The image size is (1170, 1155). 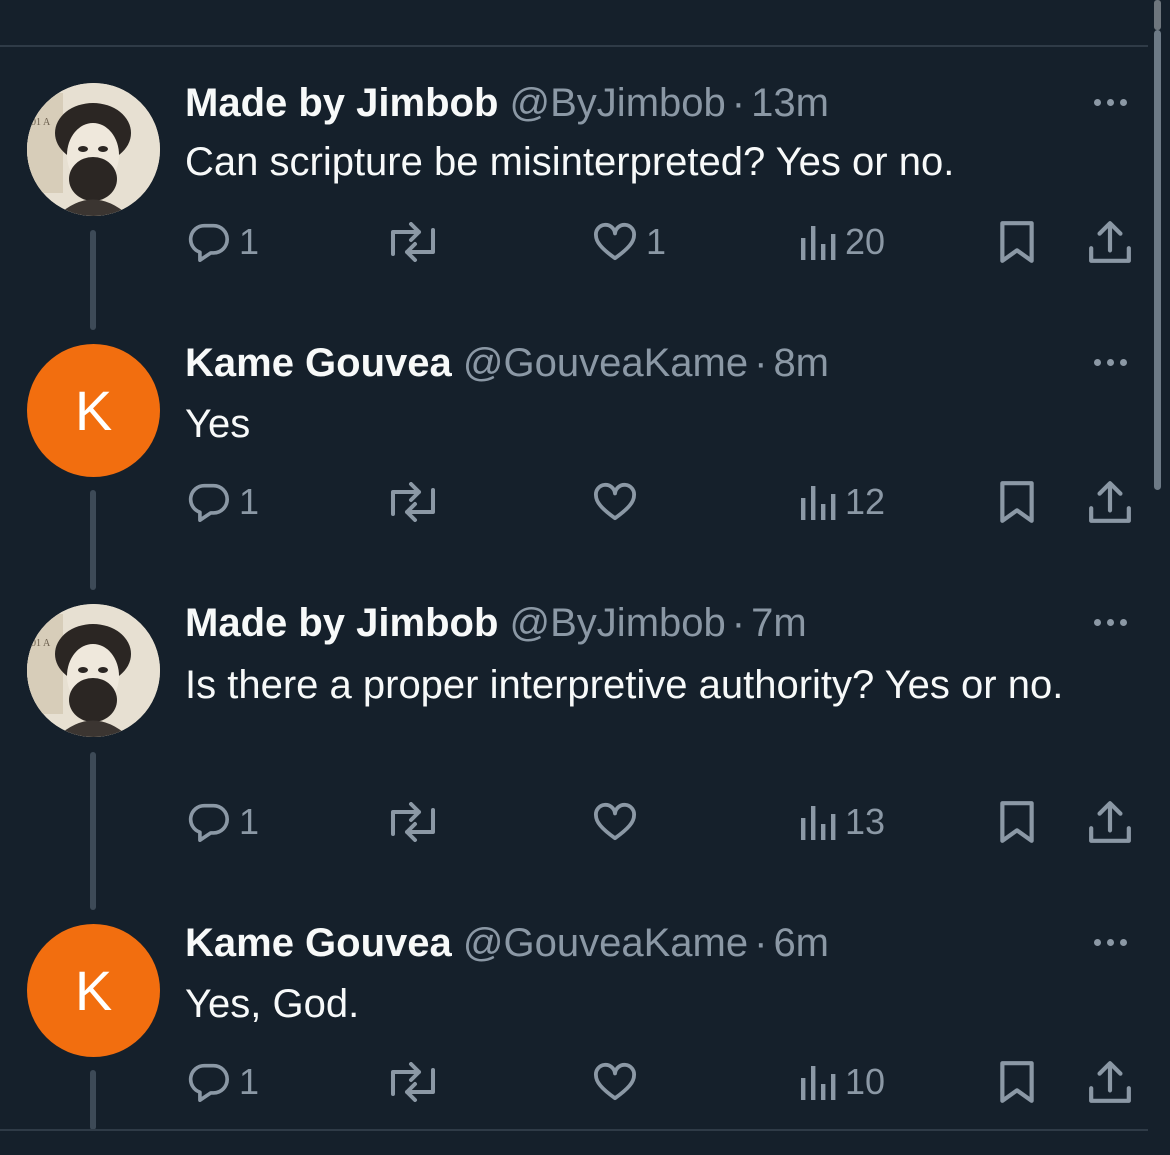 I want to click on views-button: 13, so click(x=841, y=822).